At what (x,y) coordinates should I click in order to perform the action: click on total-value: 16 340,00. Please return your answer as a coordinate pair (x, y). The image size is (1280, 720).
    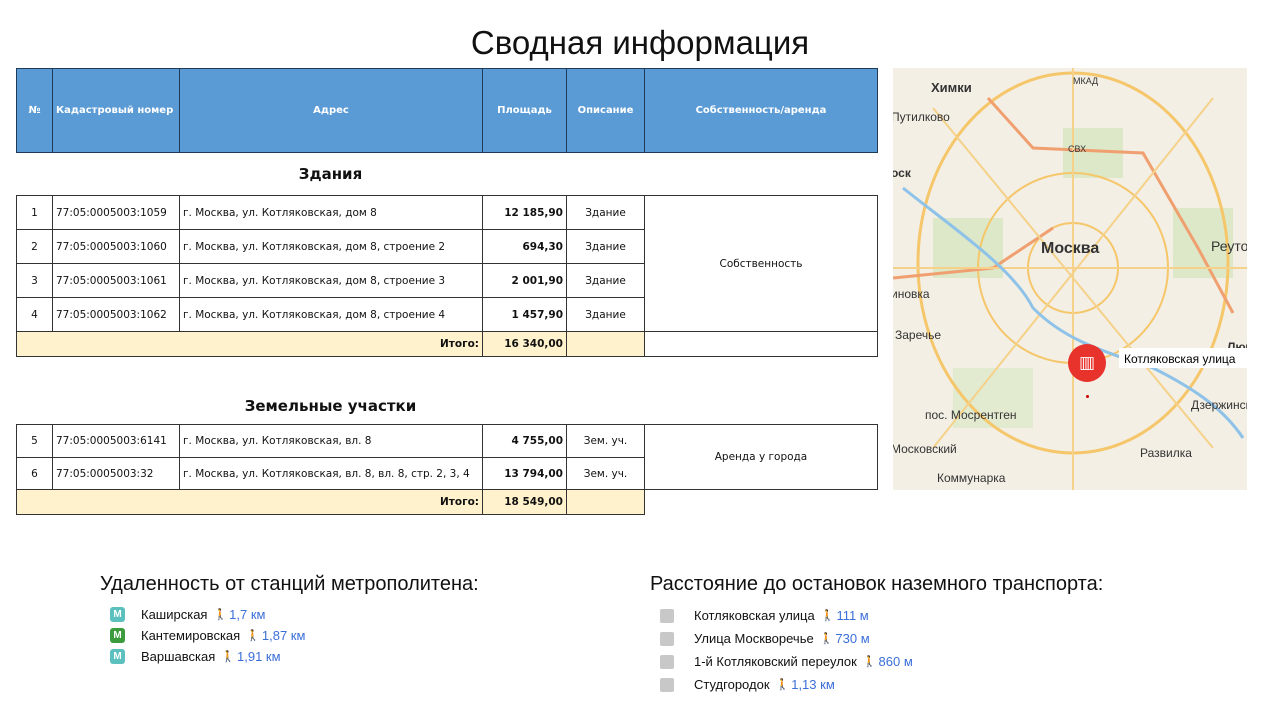
    Looking at the image, I should click on (524, 344).